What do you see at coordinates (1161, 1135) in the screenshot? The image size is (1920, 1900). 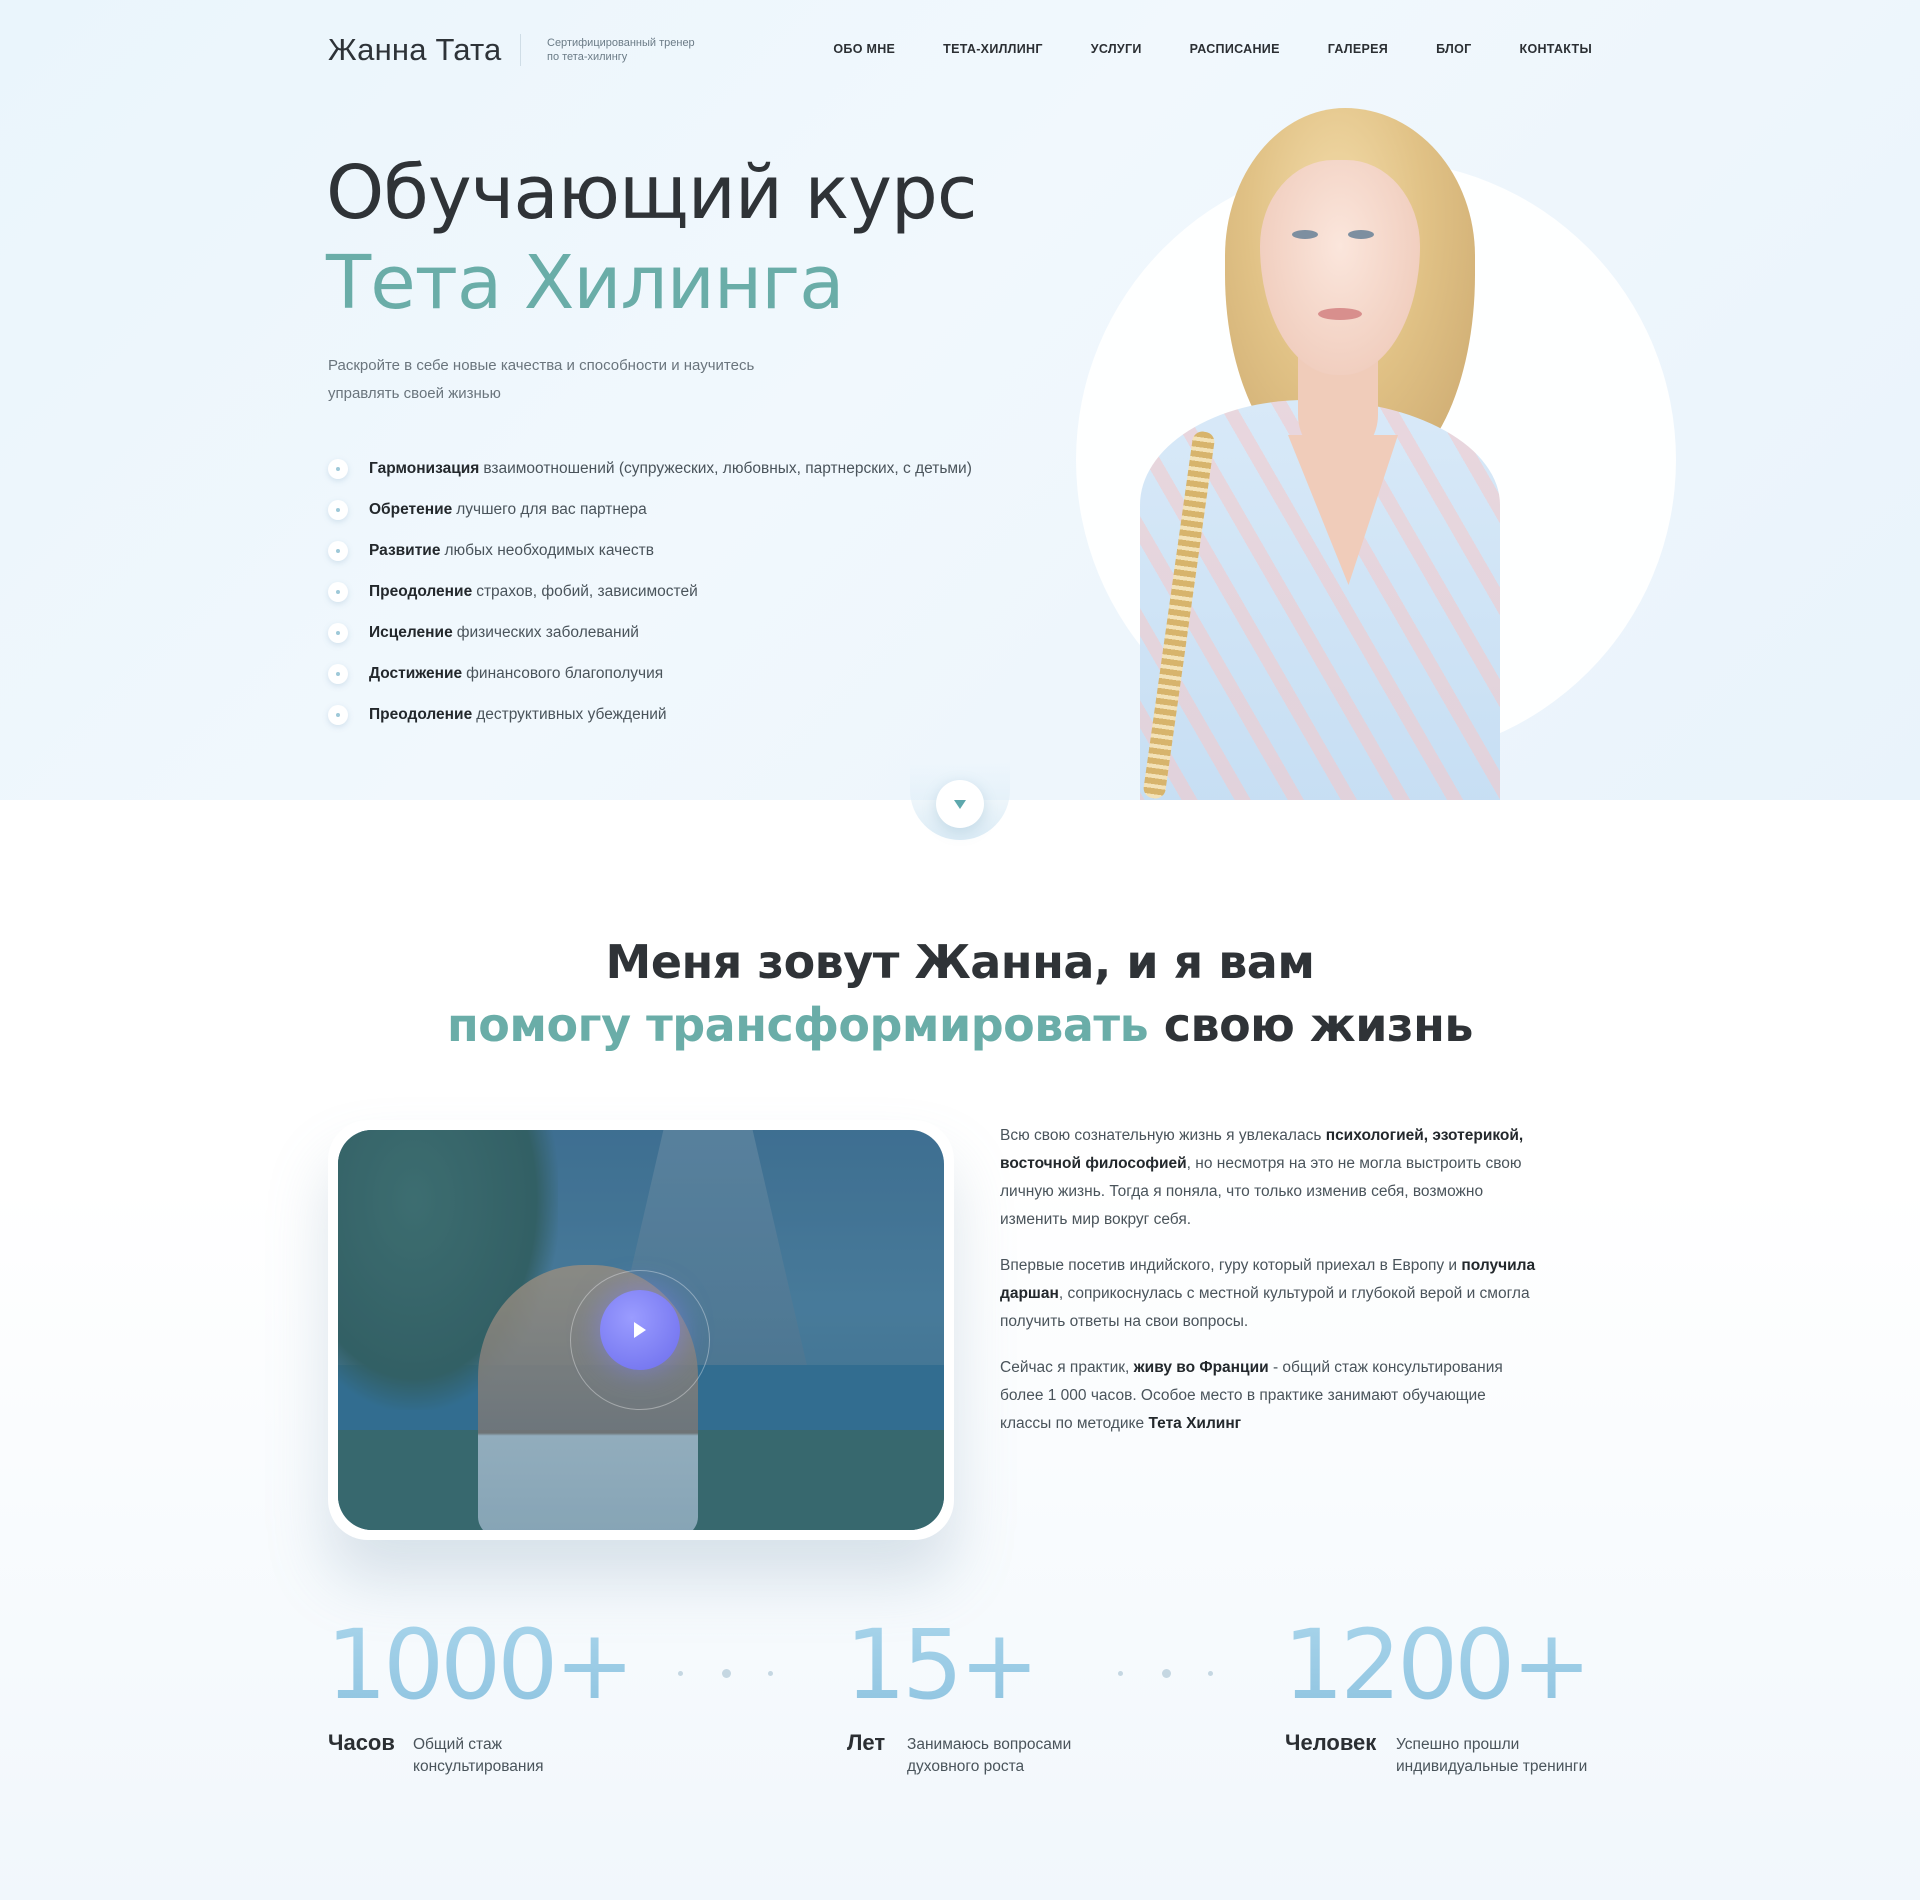 I see `about-text-span: Всю свою сознательную жизнь я увлекалась` at bounding box center [1161, 1135].